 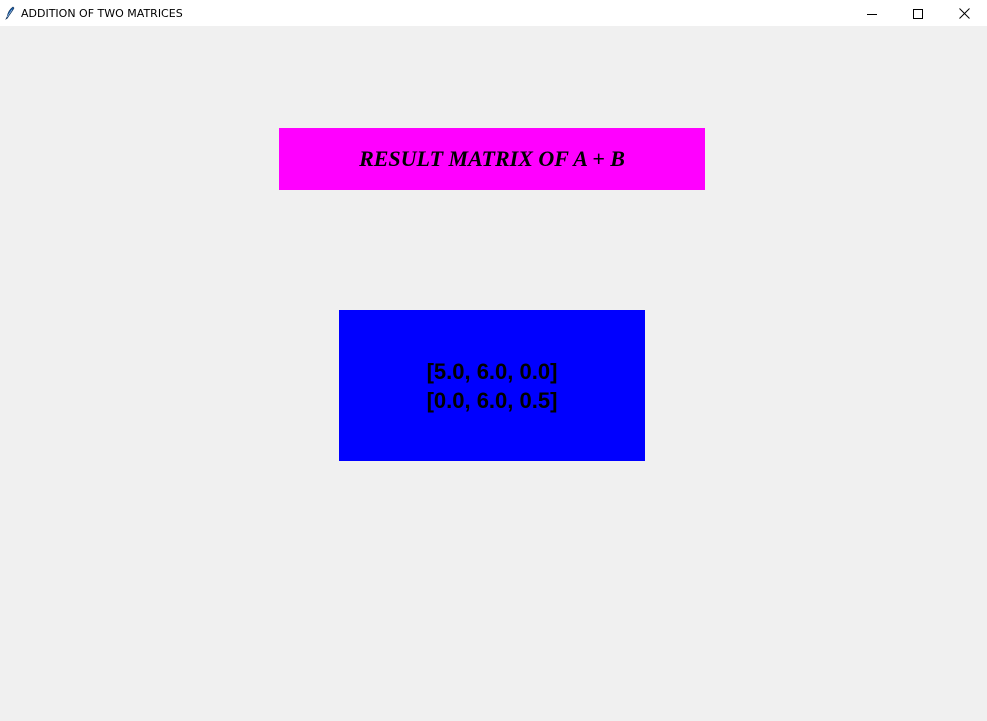 I want to click on title-bar: ADDITION OF TWO MATRICES, so click(x=493, y=13).